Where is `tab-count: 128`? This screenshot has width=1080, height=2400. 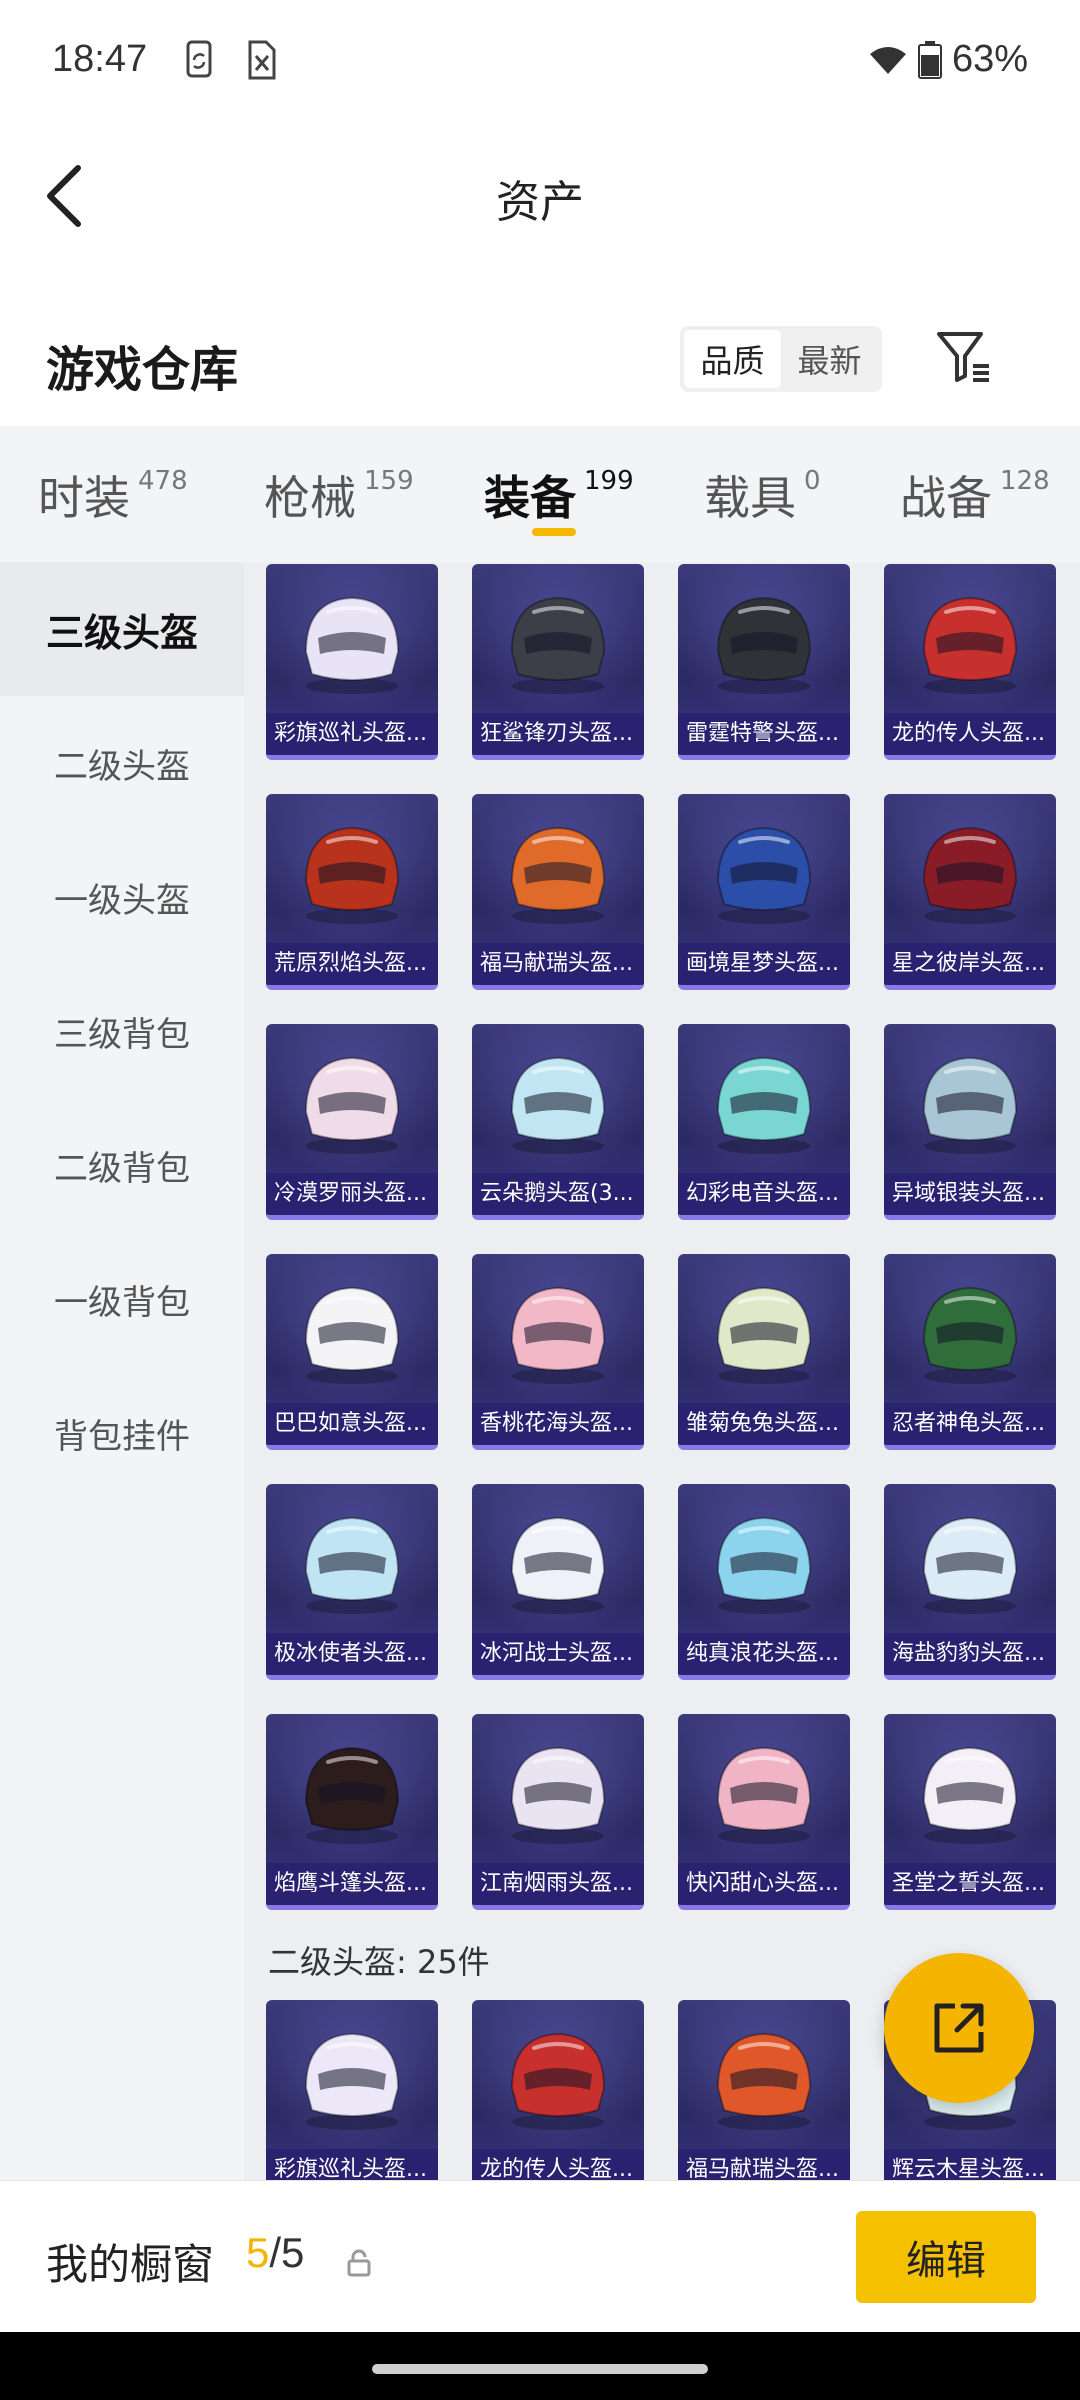
tab-count: 128 is located at coordinates (1025, 481).